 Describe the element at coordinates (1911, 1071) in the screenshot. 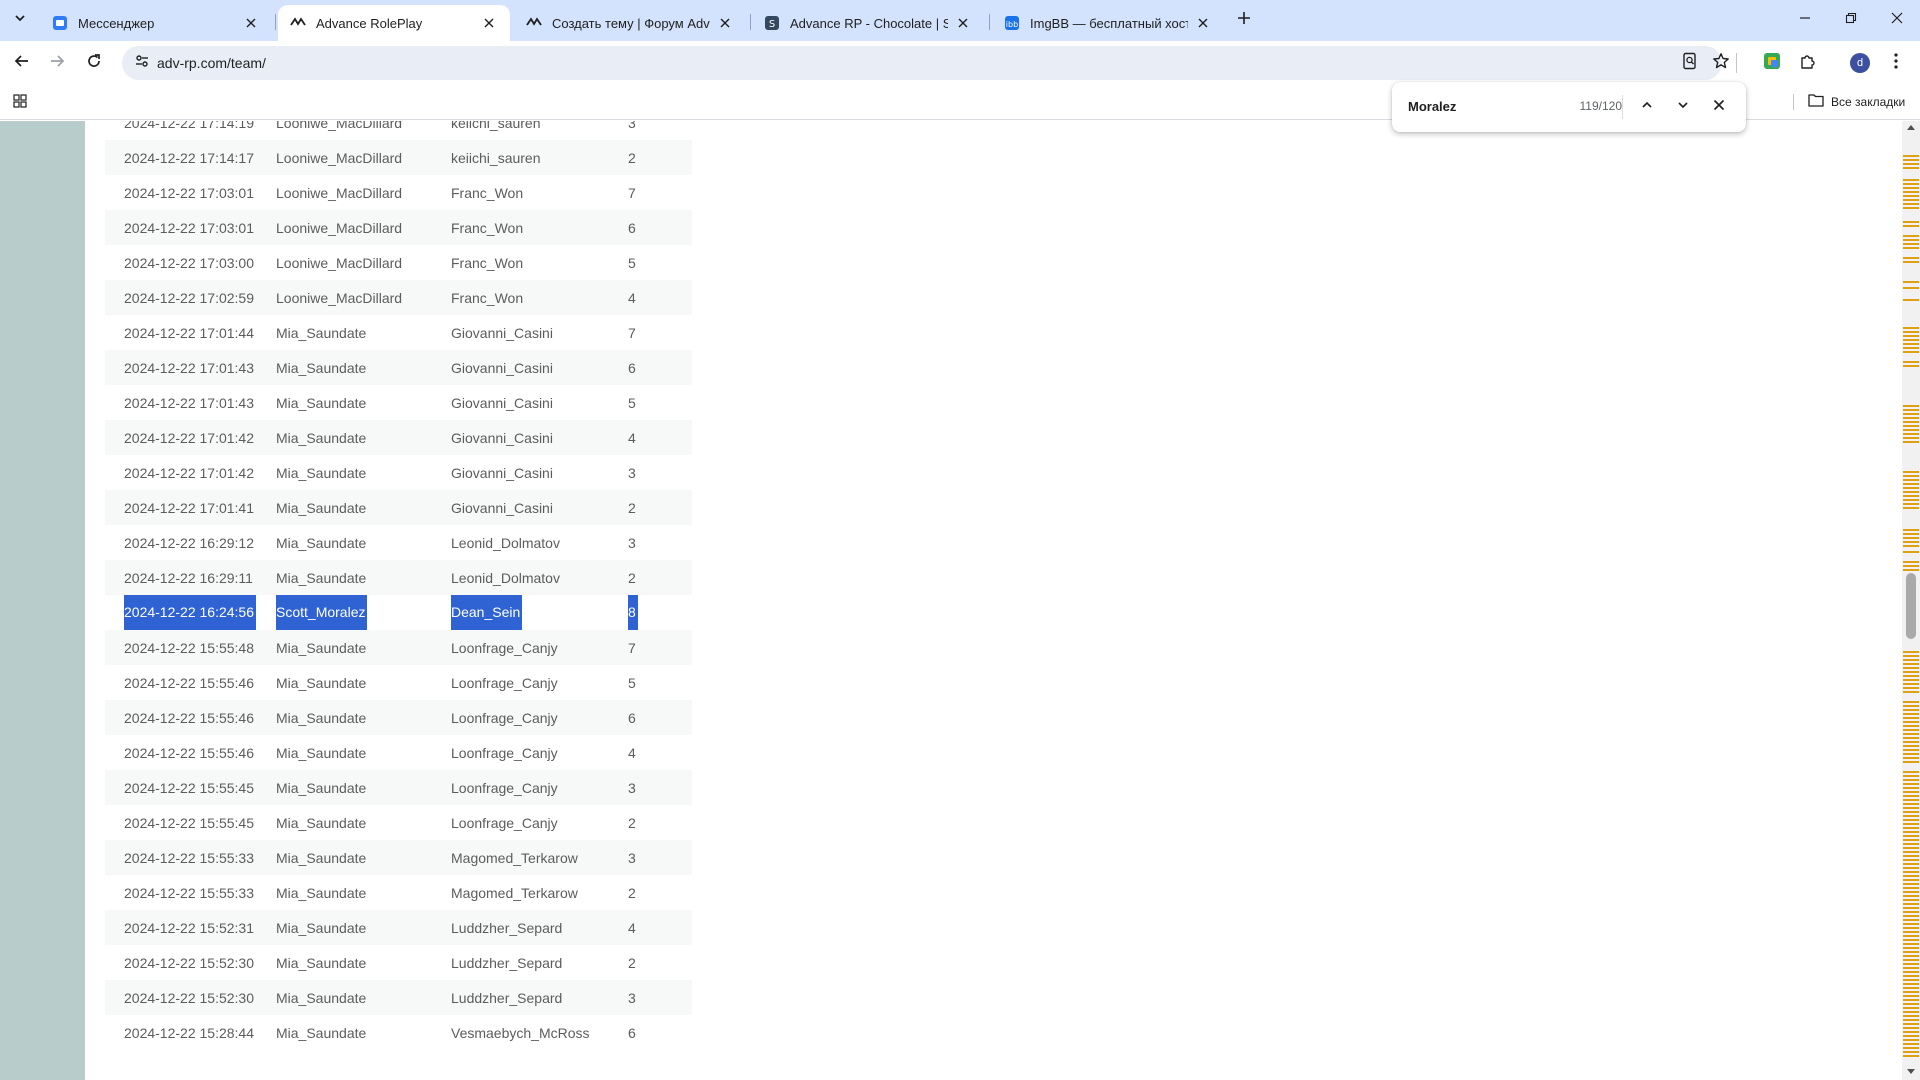

I see `scroll-down-arrow-icon` at that location.